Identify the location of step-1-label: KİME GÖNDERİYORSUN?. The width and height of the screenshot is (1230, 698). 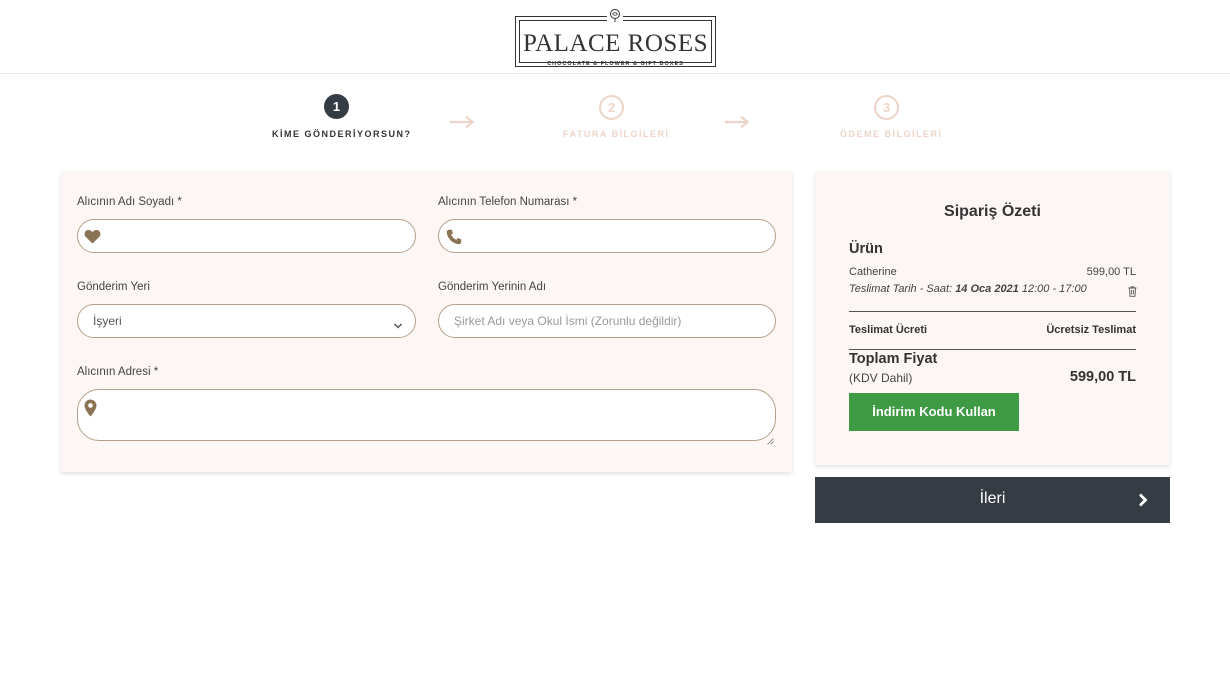
(342, 134).